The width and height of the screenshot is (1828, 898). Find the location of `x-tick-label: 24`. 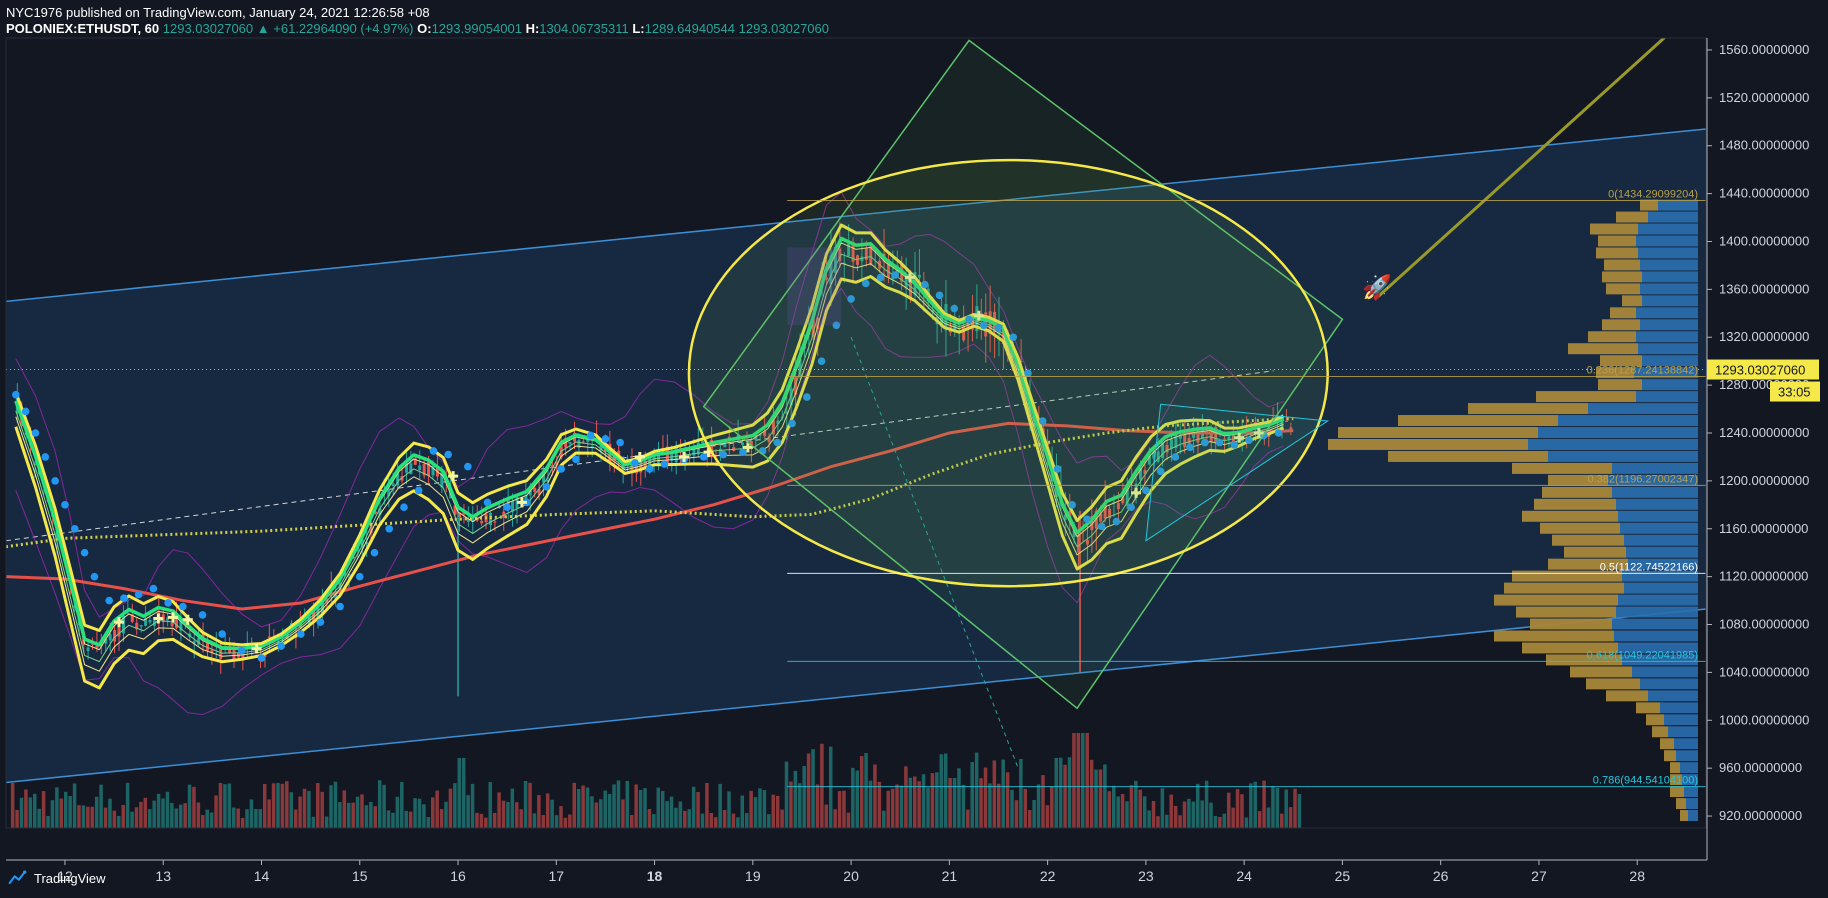

x-tick-label: 24 is located at coordinates (1244, 876).